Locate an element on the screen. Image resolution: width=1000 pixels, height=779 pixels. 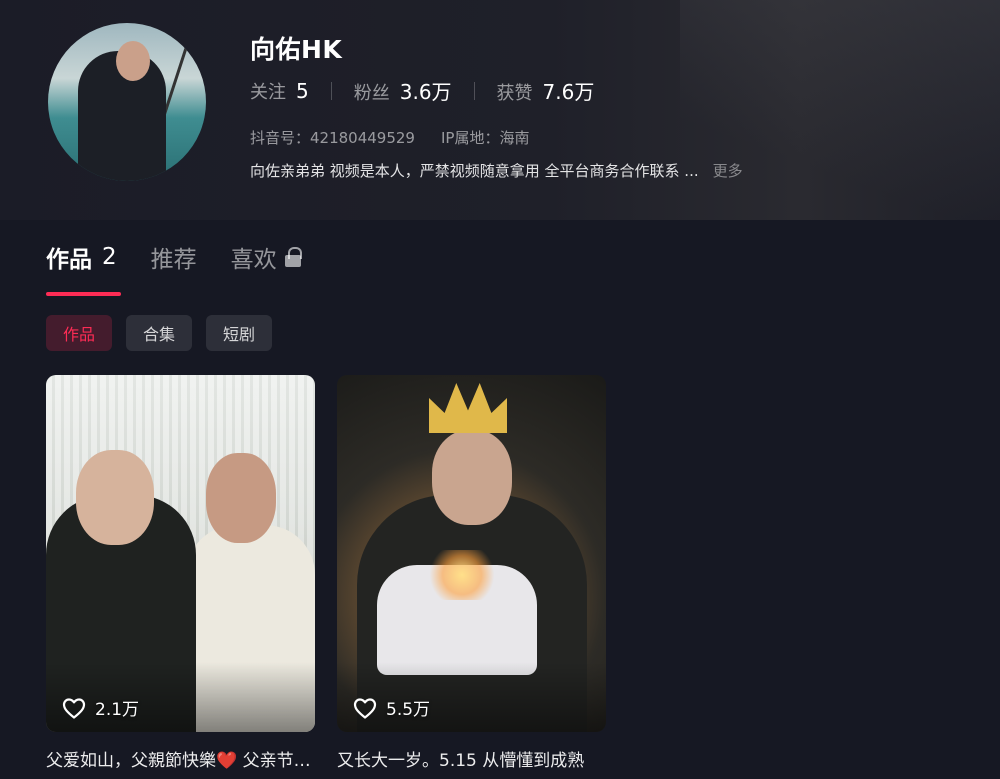
likes-count: 2.1万 is located at coordinates (117, 710).